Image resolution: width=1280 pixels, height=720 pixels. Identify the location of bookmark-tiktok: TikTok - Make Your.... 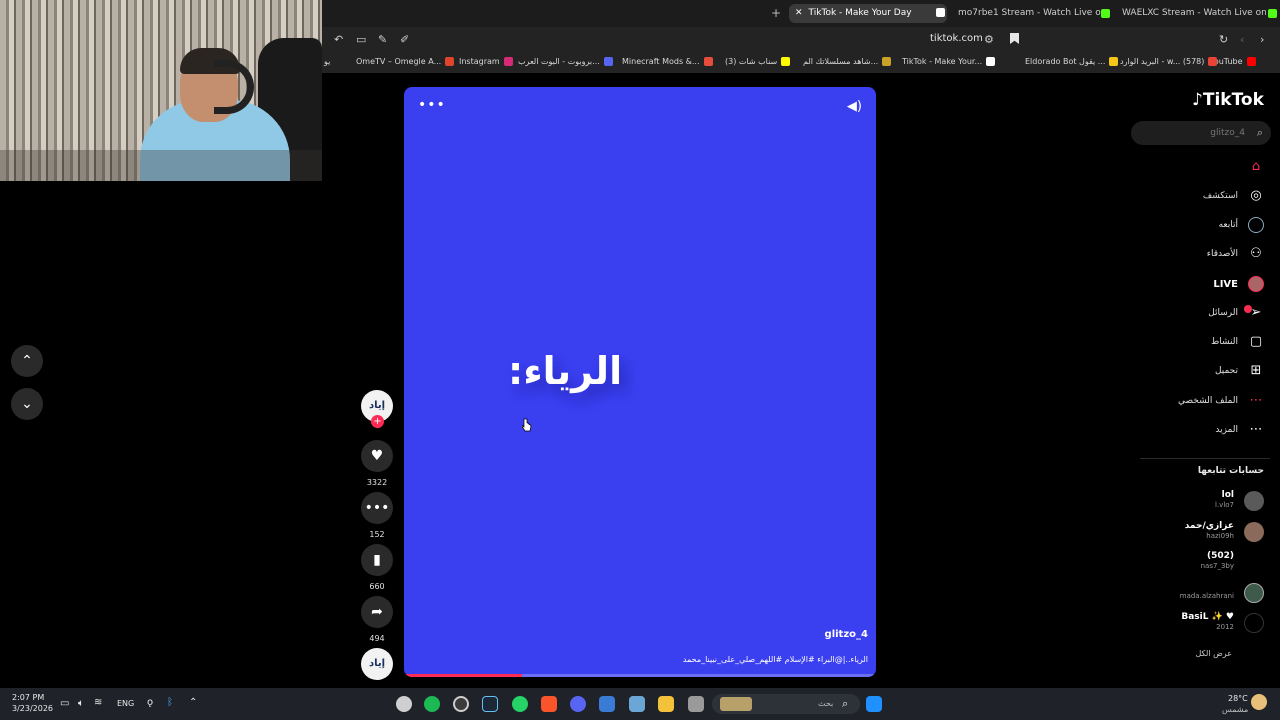
(949, 61).